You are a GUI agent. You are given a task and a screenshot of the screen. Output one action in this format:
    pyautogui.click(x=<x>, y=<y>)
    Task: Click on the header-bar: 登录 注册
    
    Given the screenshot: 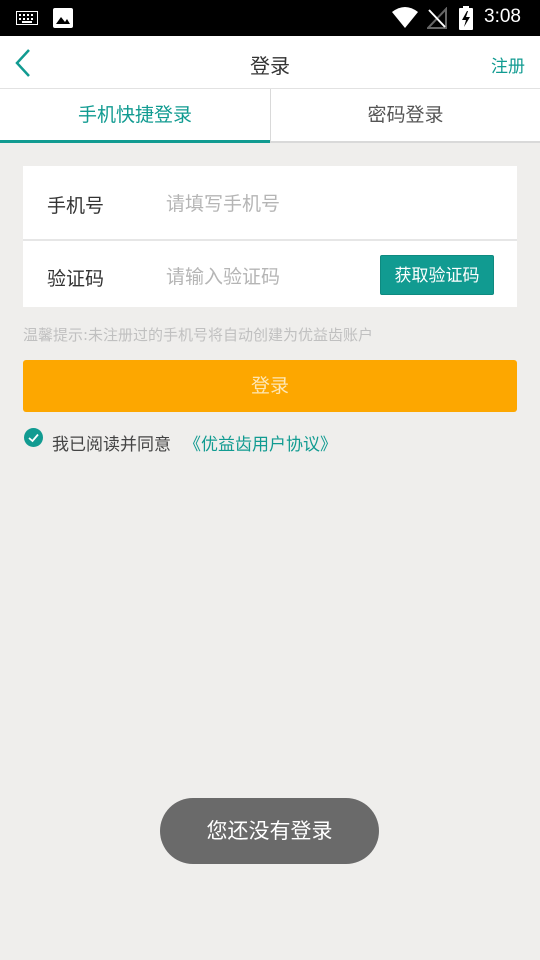 What is the action you would take?
    pyautogui.click(x=270, y=62)
    